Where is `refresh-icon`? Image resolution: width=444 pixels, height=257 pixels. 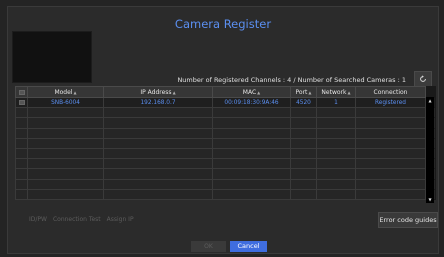 refresh-icon is located at coordinates (423, 78).